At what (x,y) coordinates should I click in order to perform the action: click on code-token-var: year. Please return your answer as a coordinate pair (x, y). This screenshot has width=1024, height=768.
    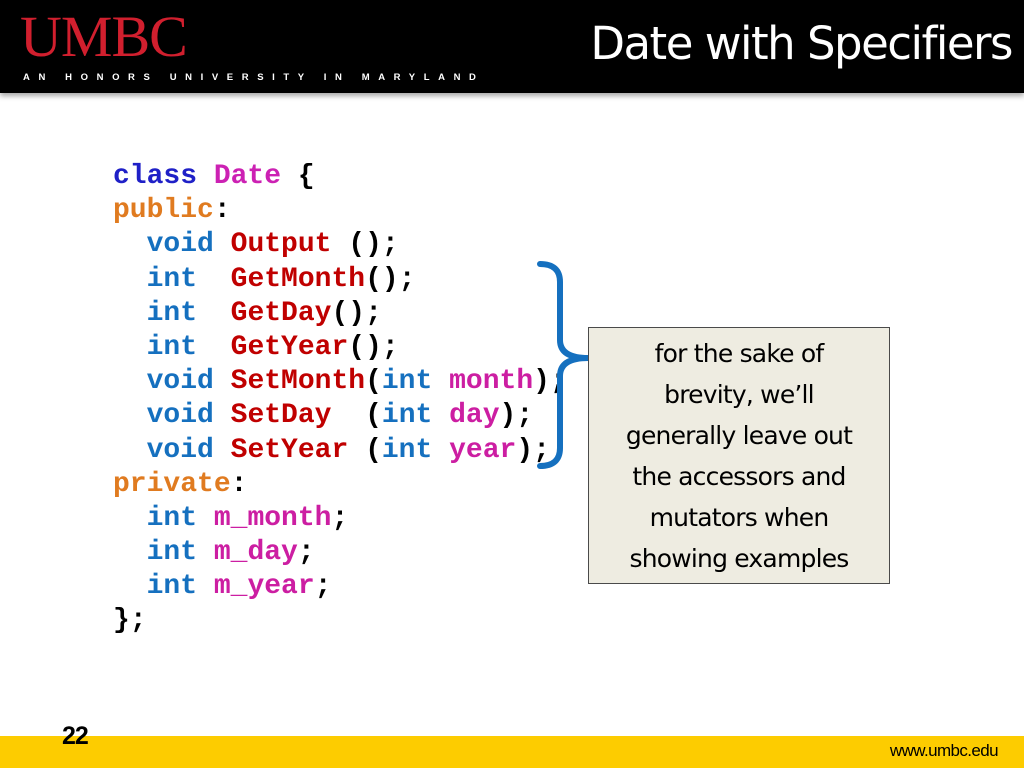
    Looking at the image, I should click on (483, 450).